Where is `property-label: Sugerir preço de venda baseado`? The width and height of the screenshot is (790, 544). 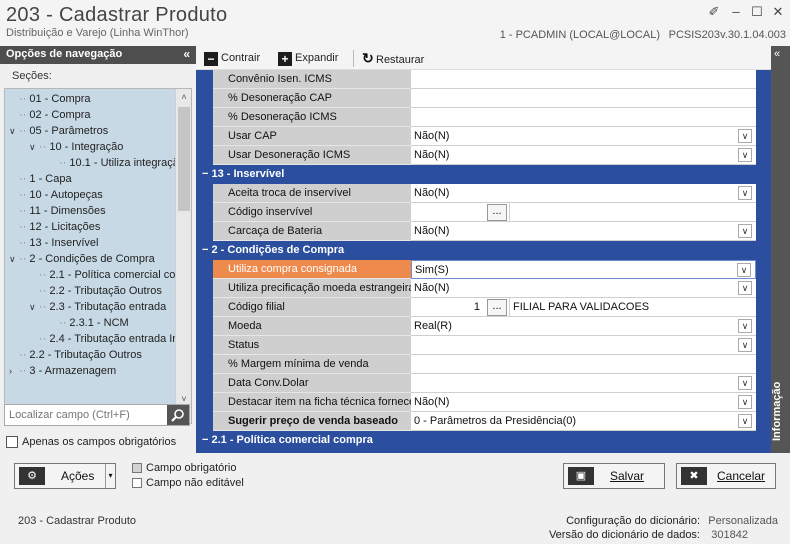
property-label: Sugerir preço de venda baseado is located at coordinates (312, 421).